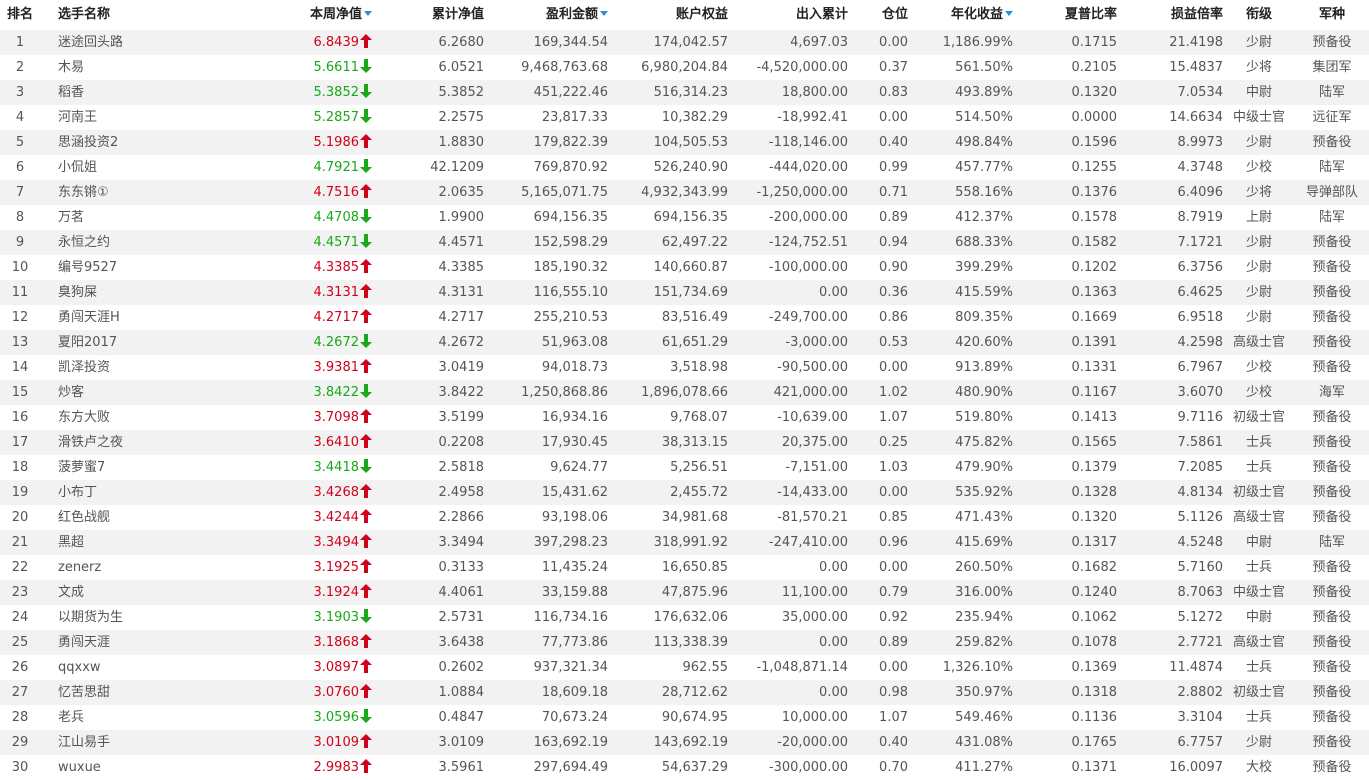 This screenshot has width=1369, height=780. I want to click on cell-position: 0.00, so click(893, 567).